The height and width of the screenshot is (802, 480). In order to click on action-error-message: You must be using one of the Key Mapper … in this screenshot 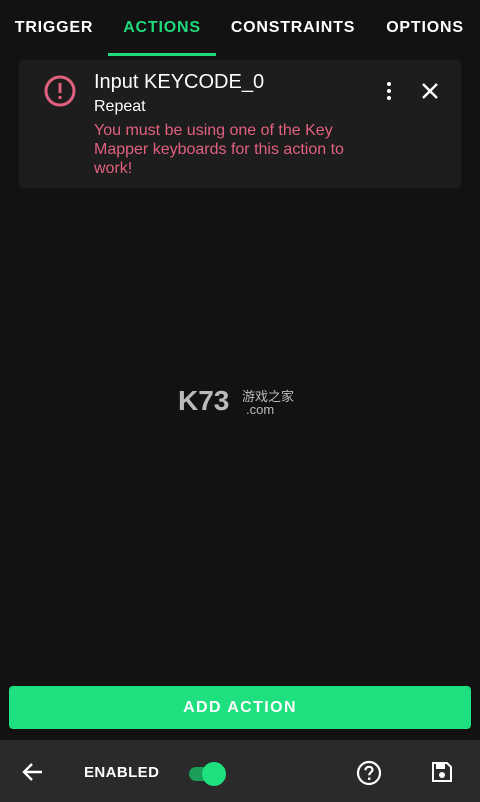, I will do `click(219, 149)`.